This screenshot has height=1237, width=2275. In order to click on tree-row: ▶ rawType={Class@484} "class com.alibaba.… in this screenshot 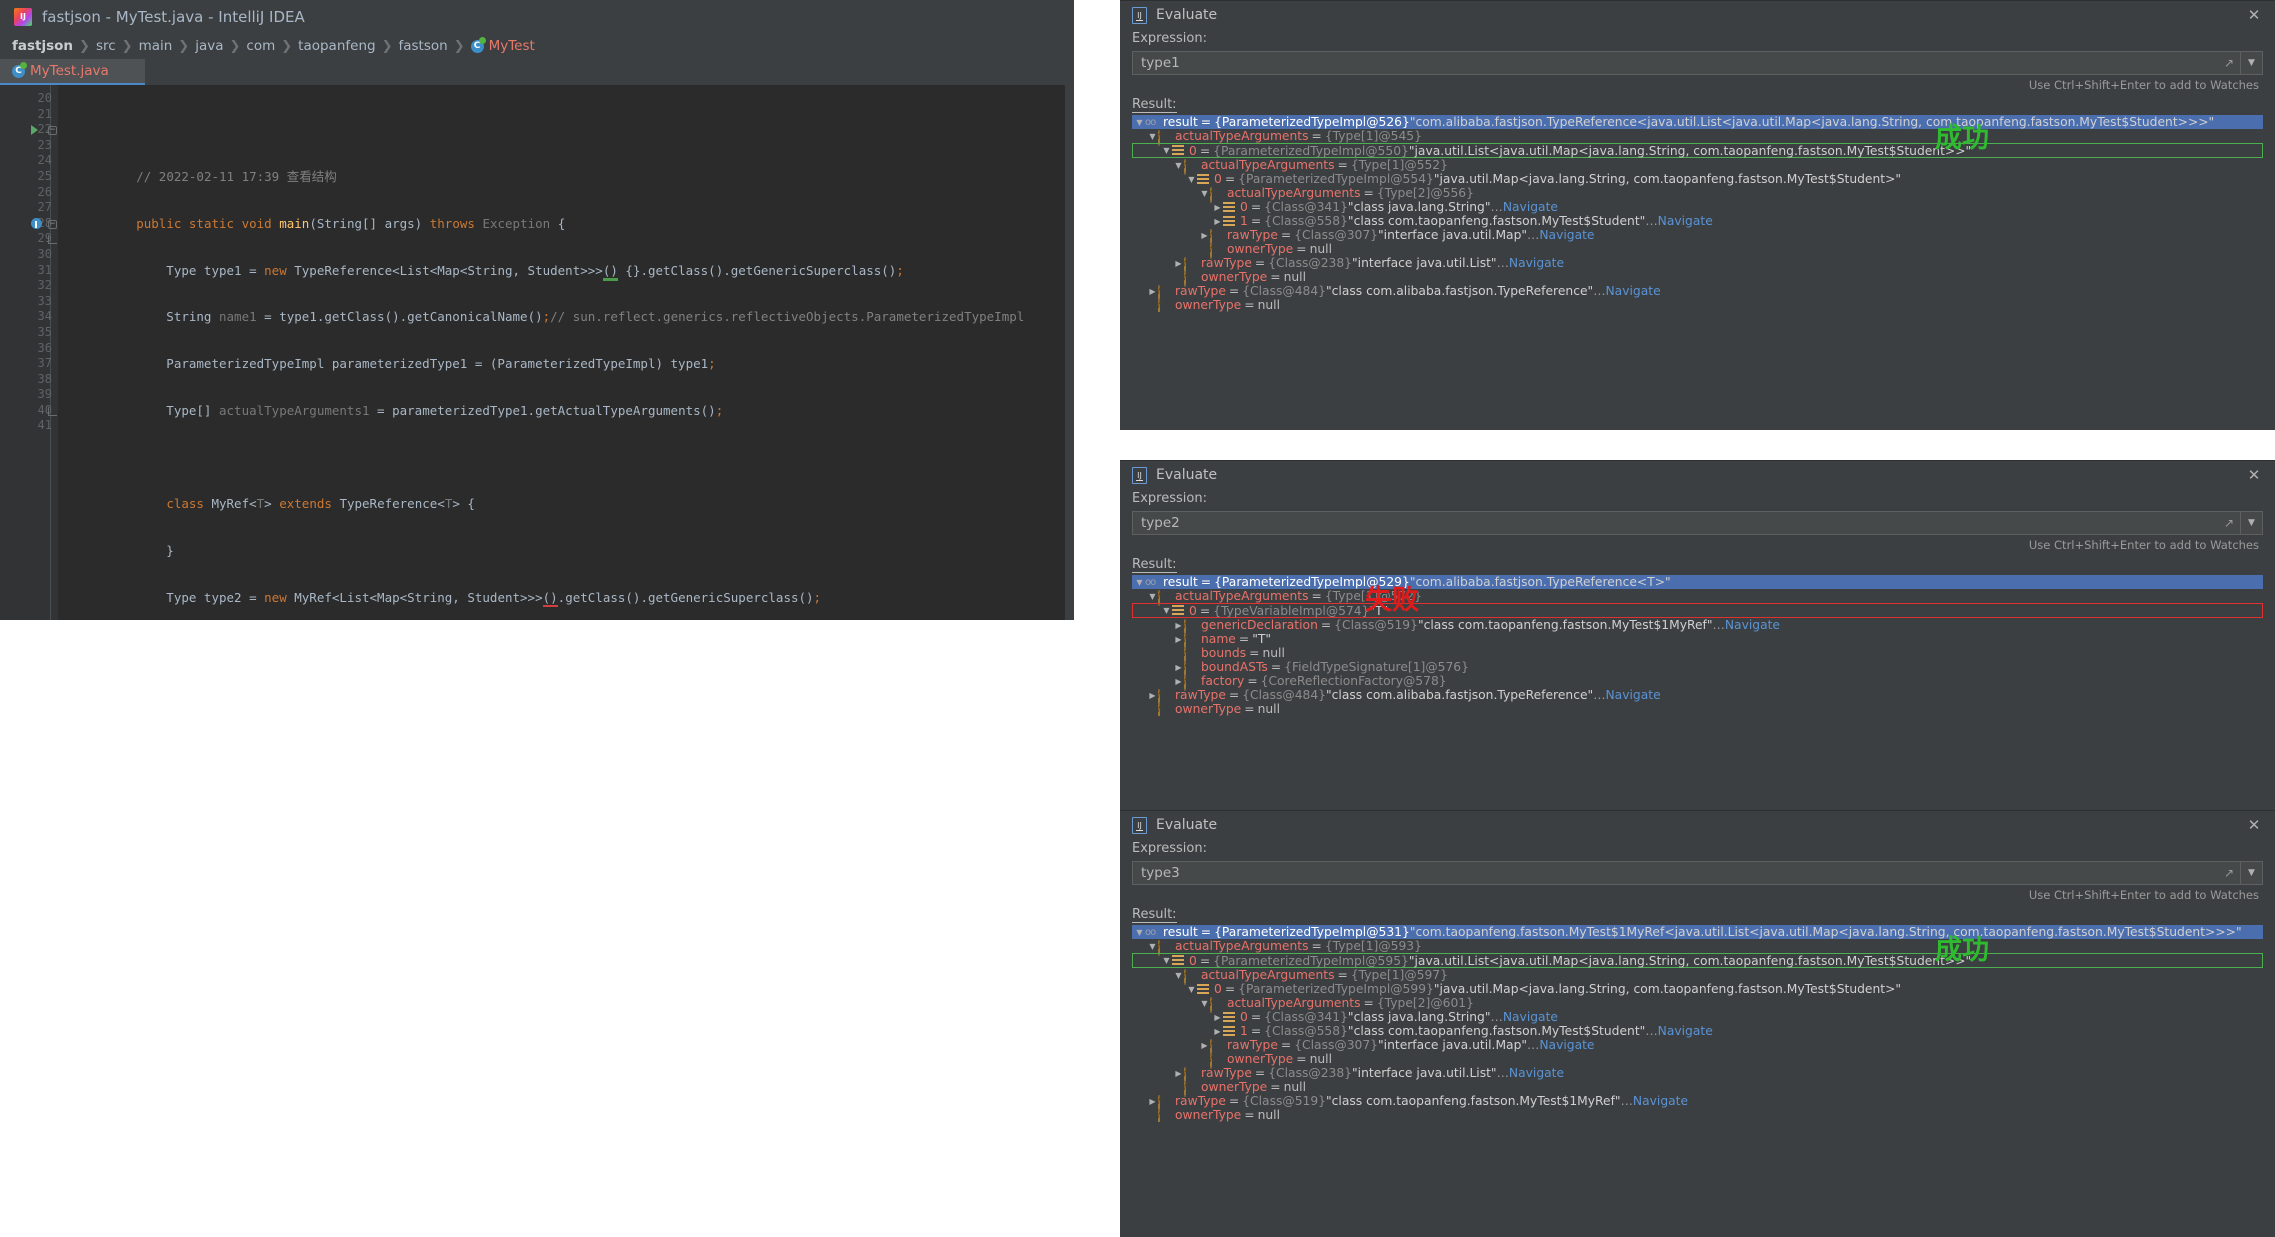, I will do `click(1697, 696)`.